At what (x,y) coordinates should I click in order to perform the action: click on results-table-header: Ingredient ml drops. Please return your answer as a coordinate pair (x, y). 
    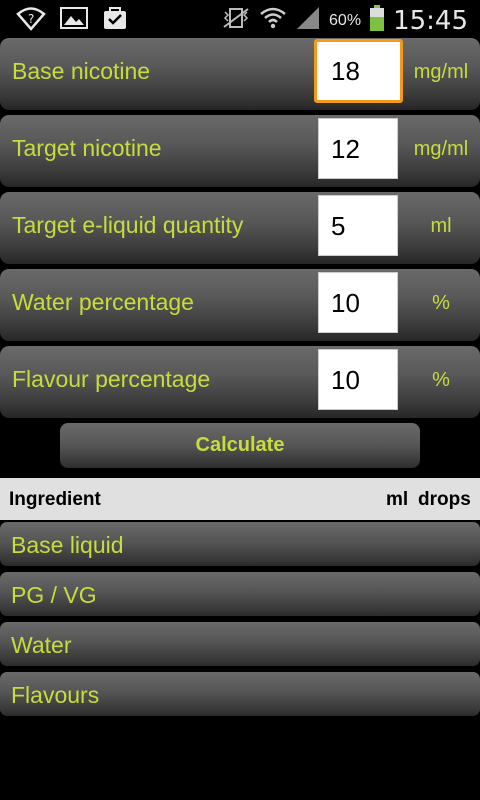
    Looking at the image, I should click on (240, 499).